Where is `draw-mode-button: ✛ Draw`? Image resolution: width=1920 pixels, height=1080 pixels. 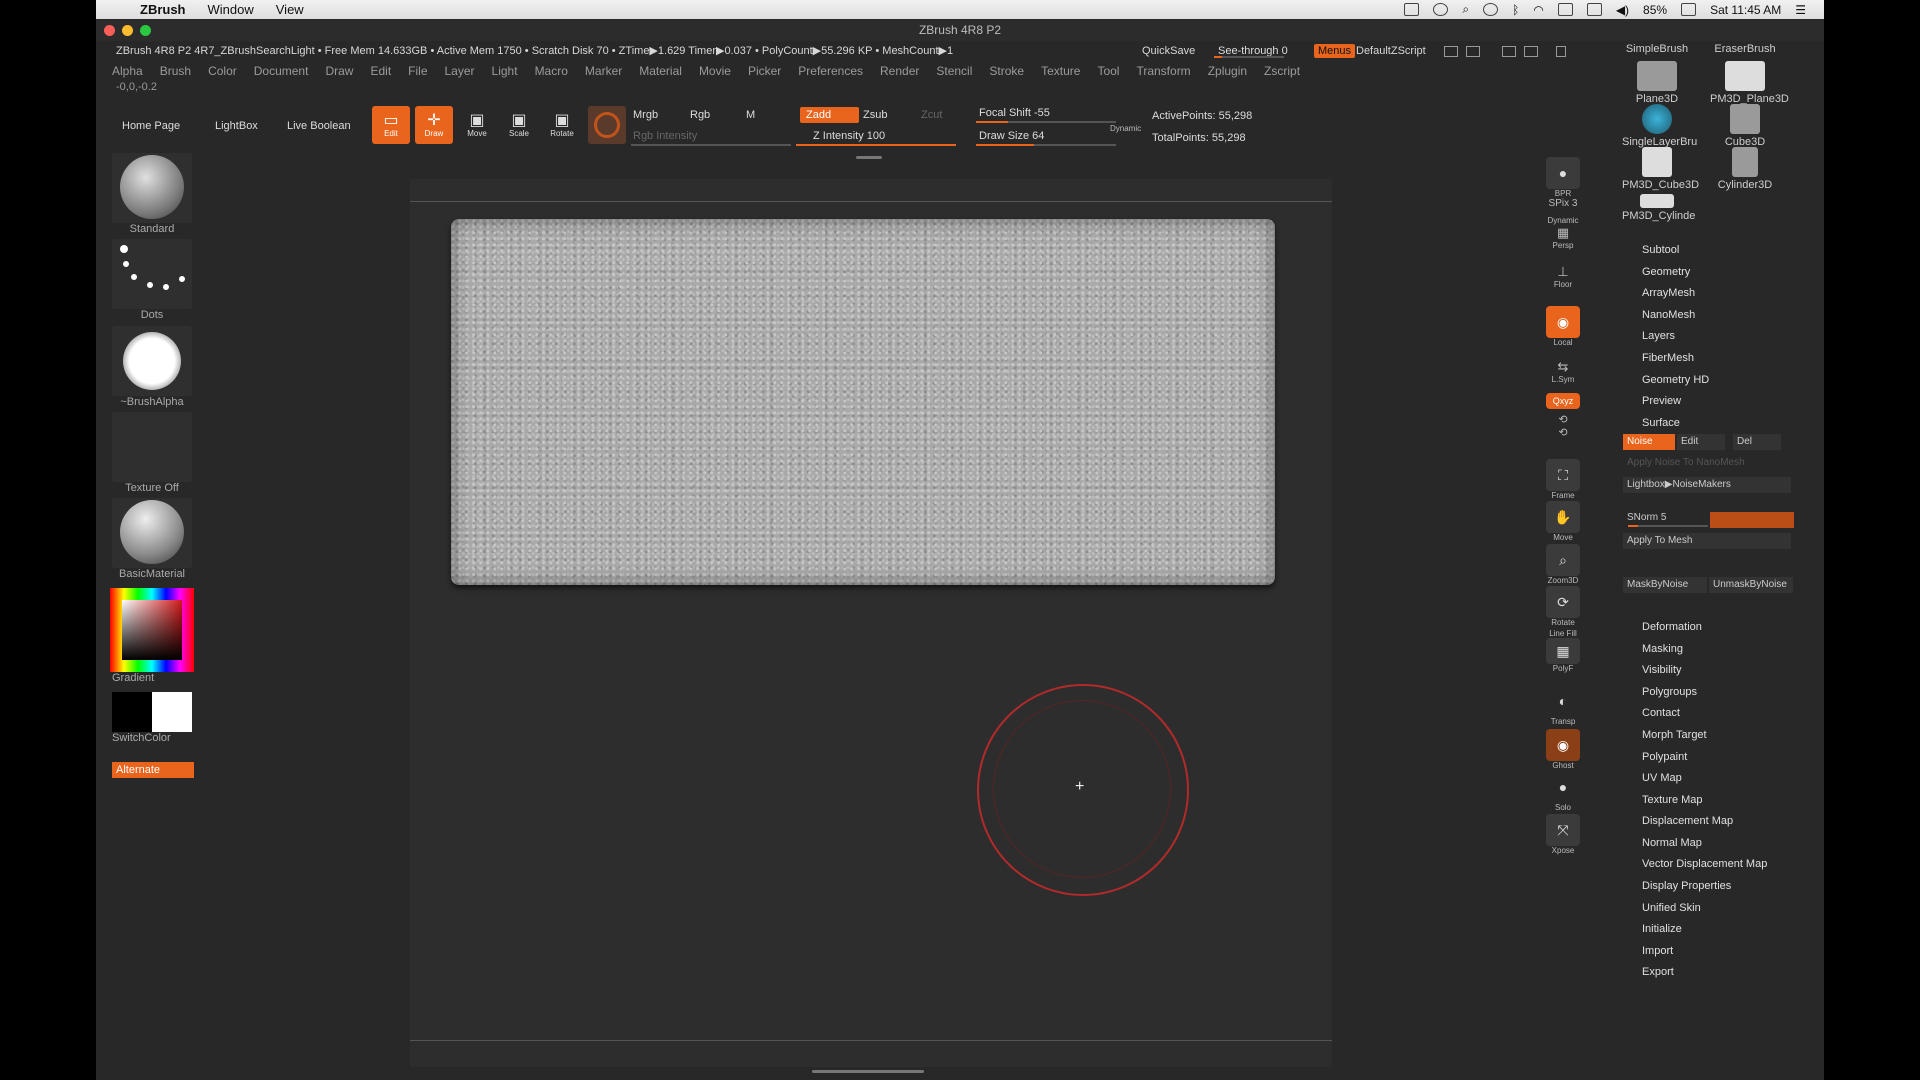 draw-mode-button: ✛ Draw is located at coordinates (434, 125).